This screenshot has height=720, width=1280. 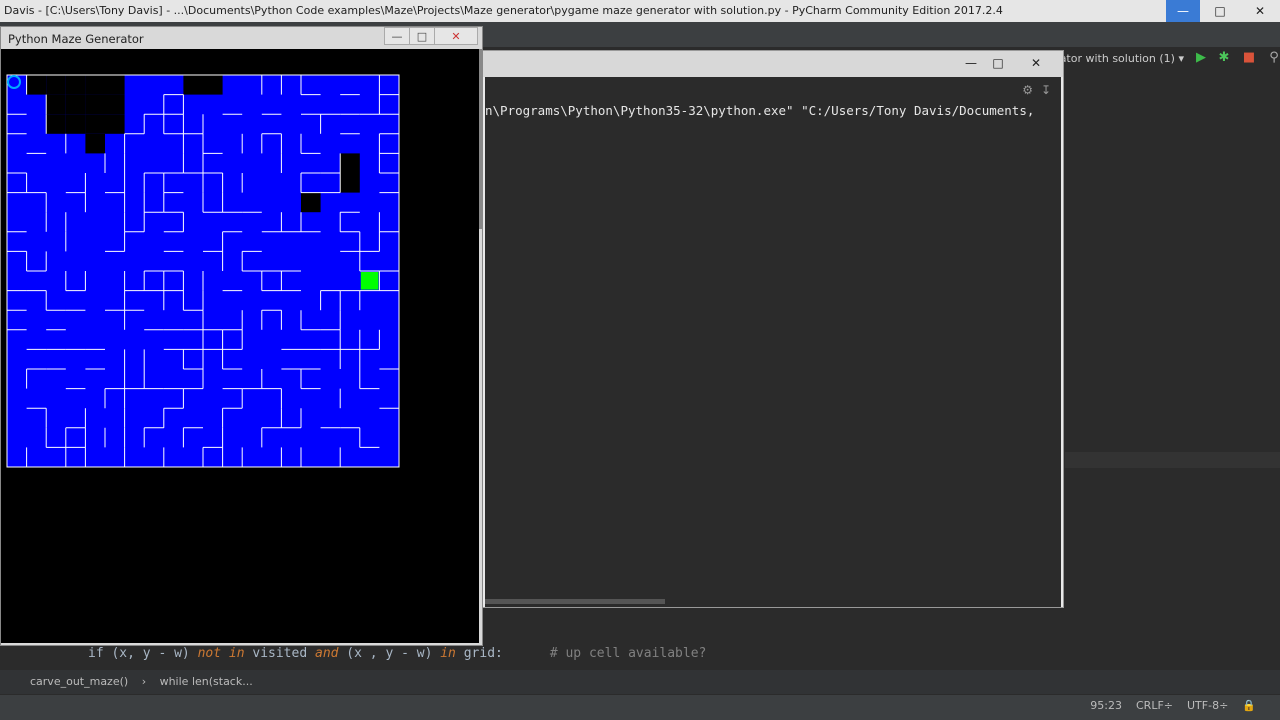 I want to click on run-config-label: ator with solution (1), so click(x=1117, y=58).